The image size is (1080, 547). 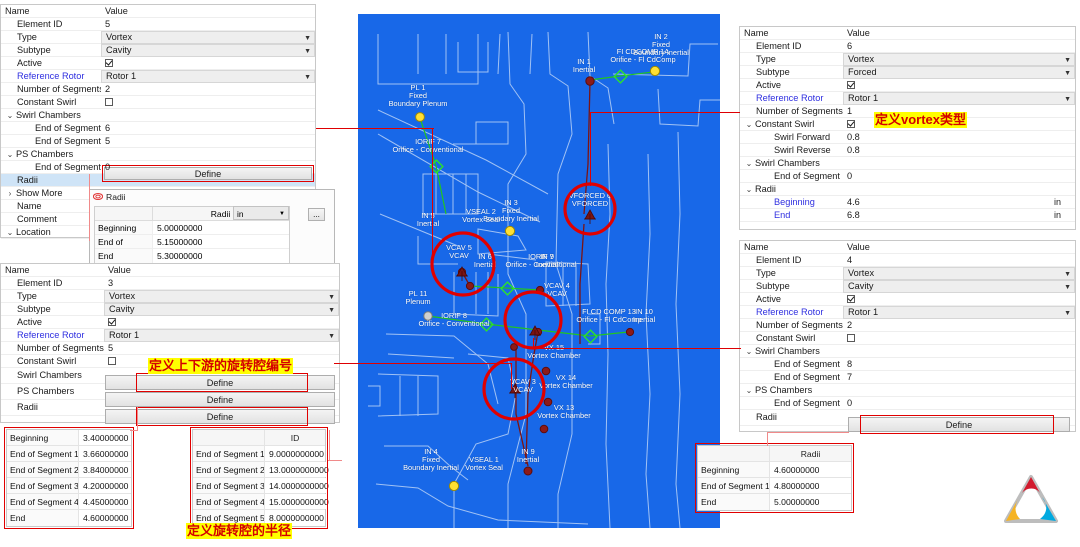 What do you see at coordinates (69, 502) in the screenshot?
I see `table-row: End of Segment 4 4.45000000` at bounding box center [69, 502].